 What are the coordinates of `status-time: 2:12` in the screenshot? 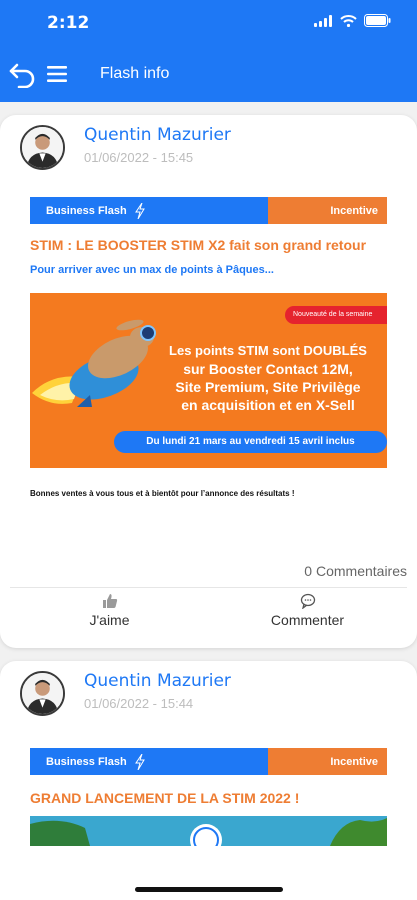 It's located at (68, 23).